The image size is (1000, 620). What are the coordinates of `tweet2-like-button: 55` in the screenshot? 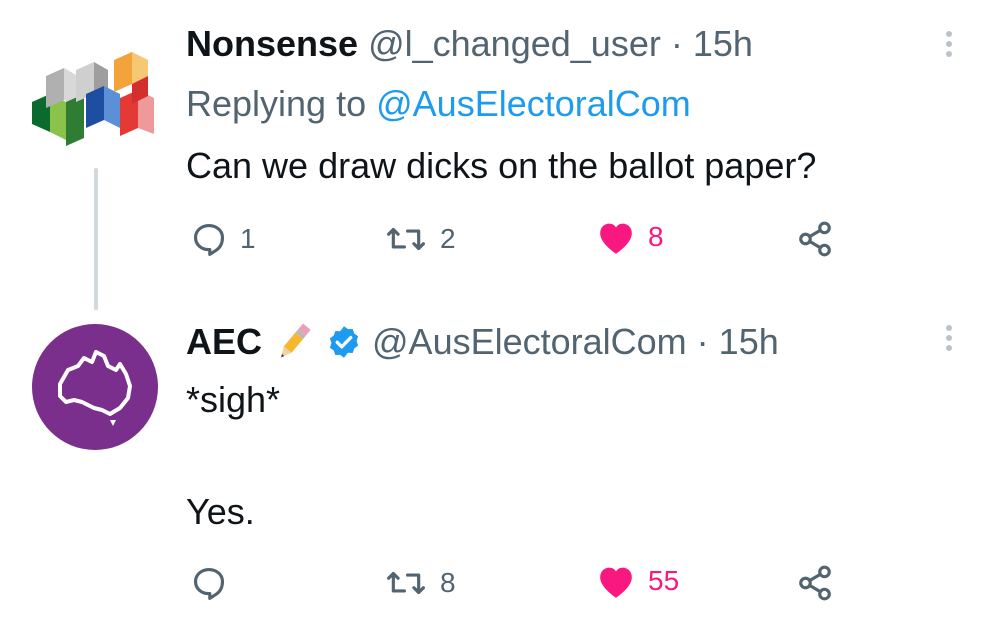 It's located at (637, 581).